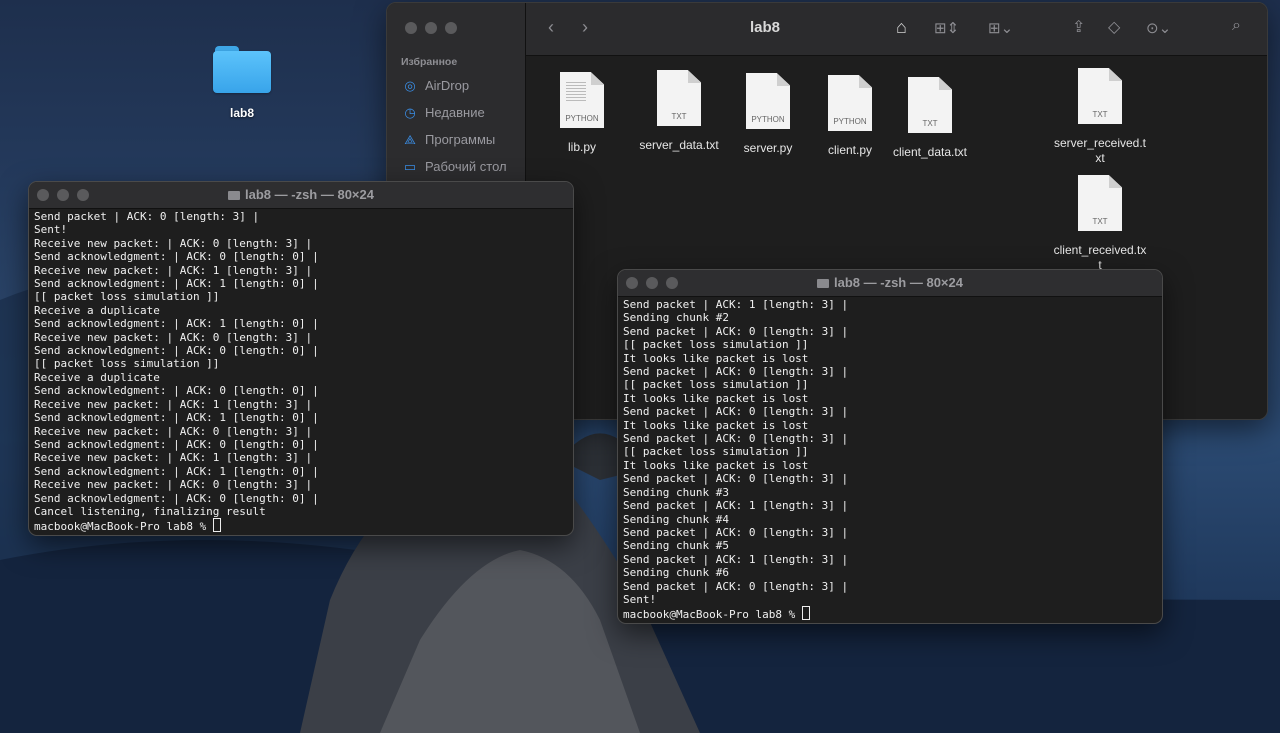  I want to click on desktop-folder-lab8: lab8, so click(242, 81).